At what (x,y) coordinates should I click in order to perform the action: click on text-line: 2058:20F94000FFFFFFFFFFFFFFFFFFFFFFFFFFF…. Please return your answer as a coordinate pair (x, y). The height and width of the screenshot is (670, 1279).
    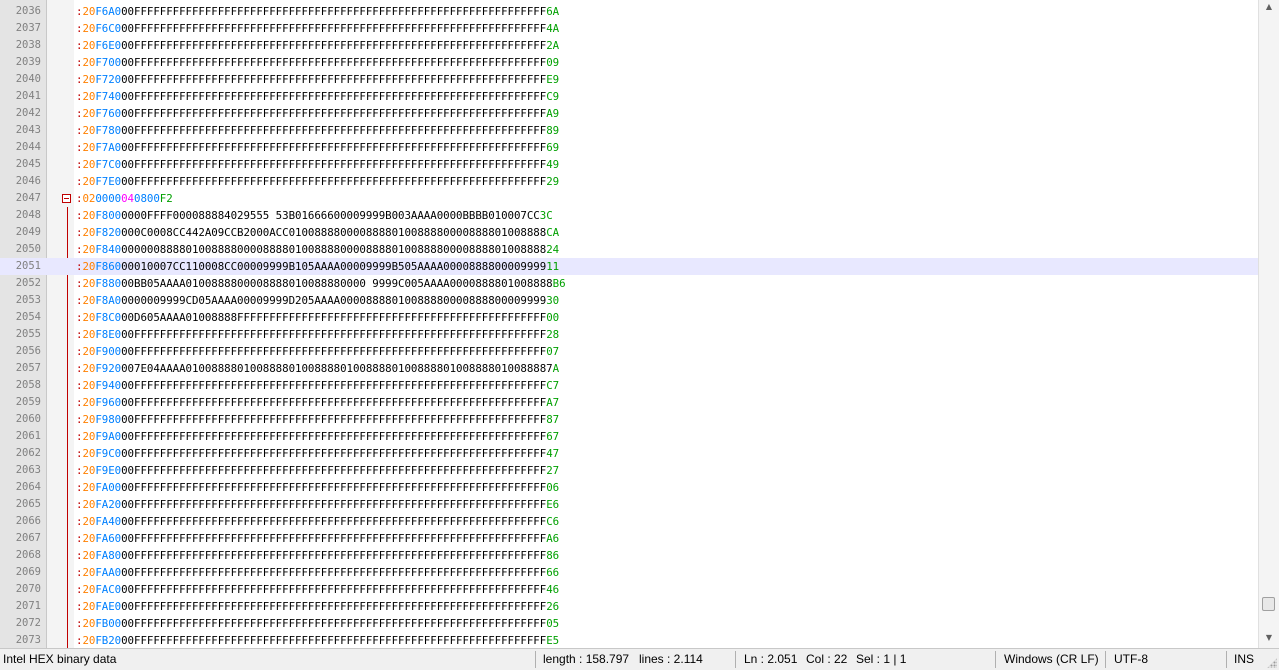
    Looking at the image, I should click on (629, 385).